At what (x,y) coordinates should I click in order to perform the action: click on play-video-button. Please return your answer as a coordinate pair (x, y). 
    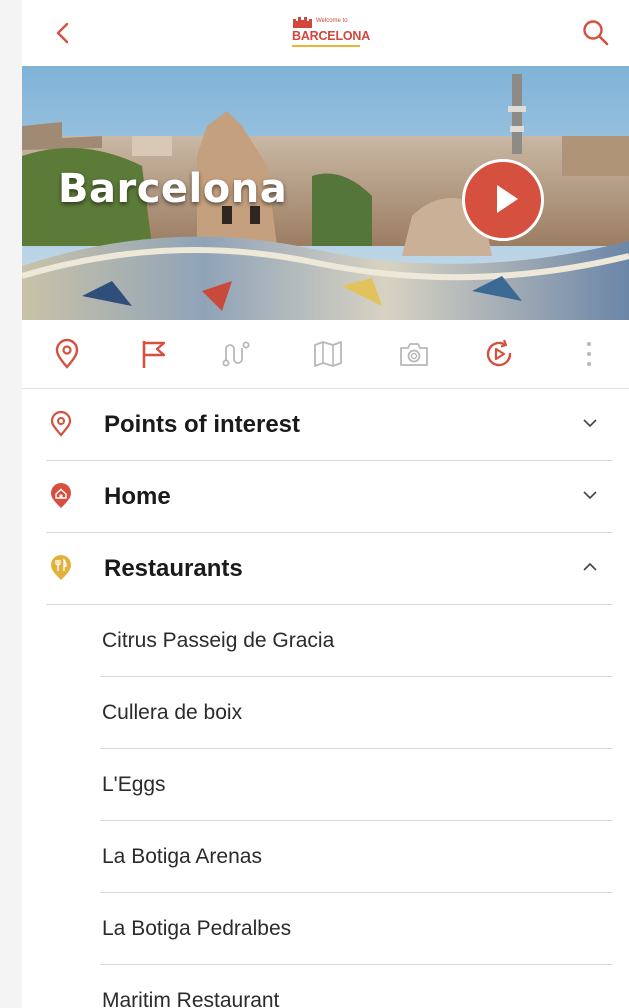
    Looking at the image, I should click on (503, 200).